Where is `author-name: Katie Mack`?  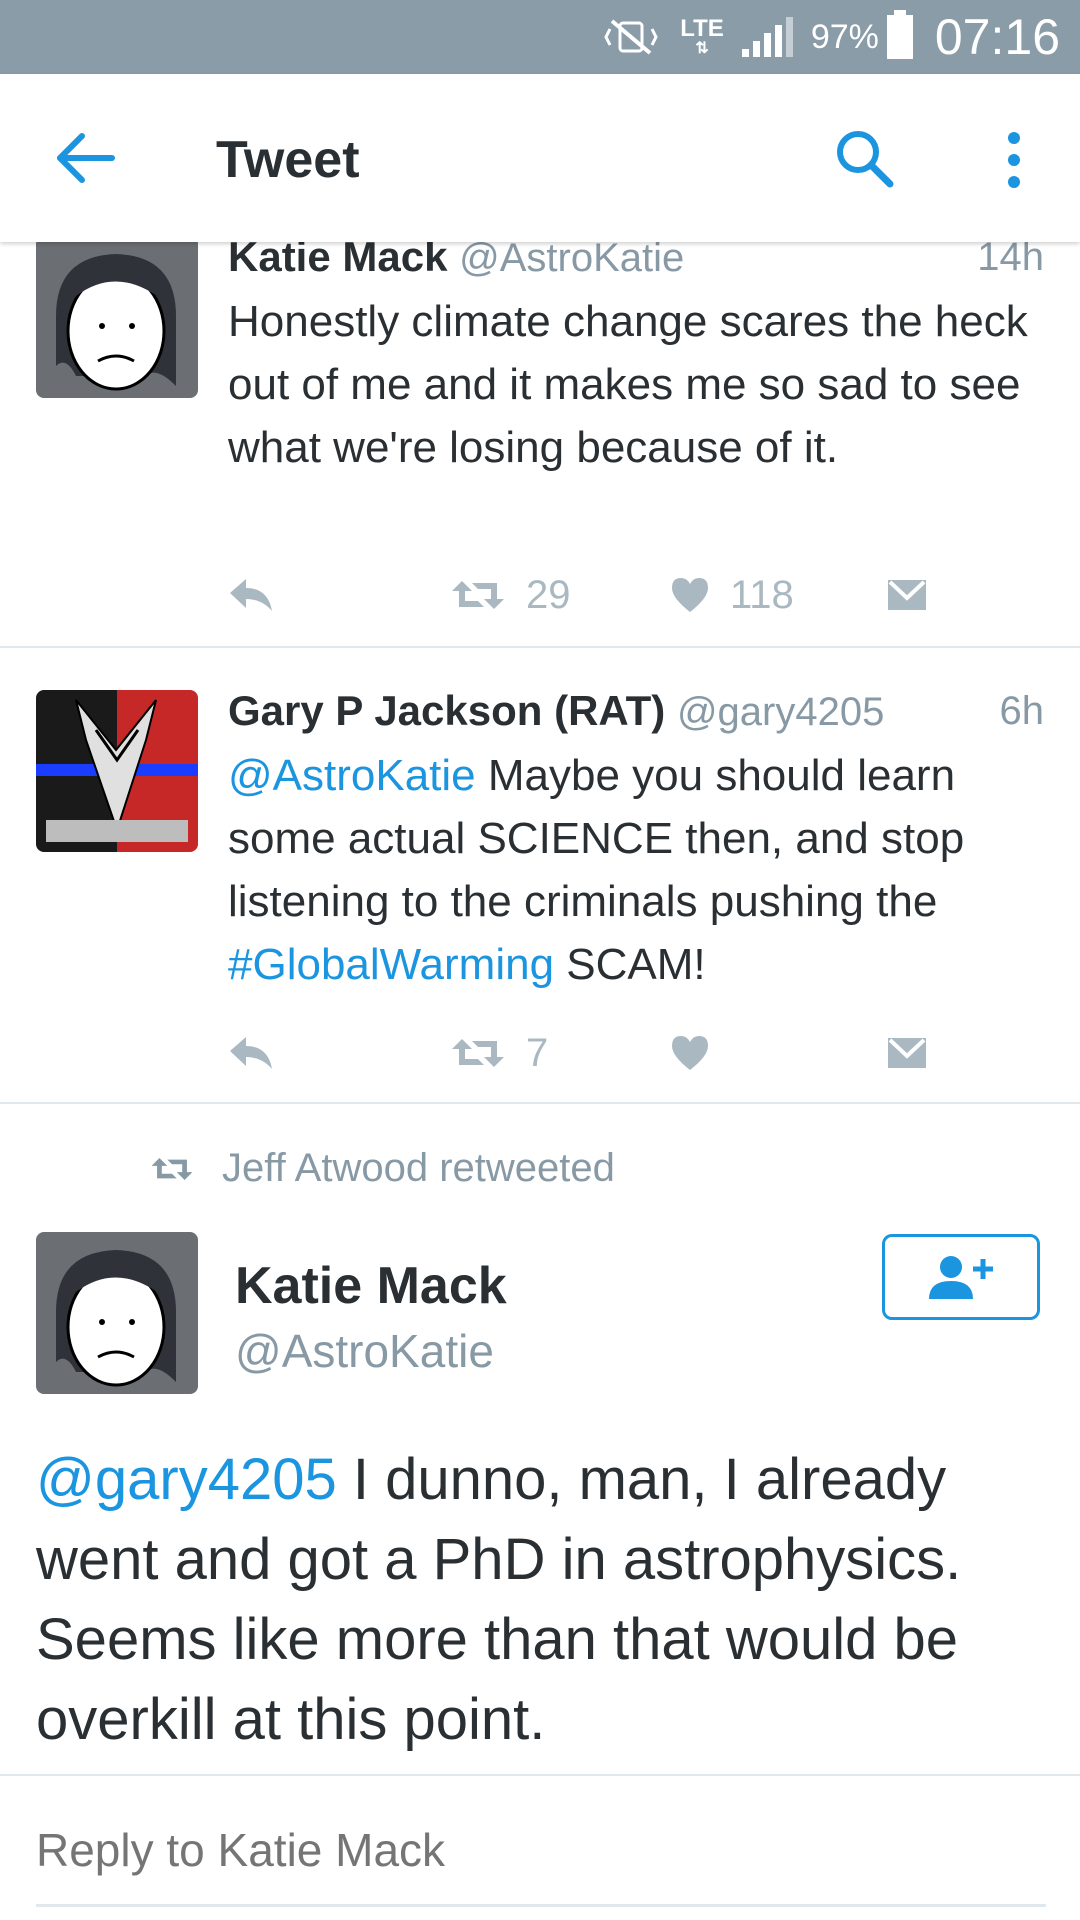
author-name: Katie Mack is located at coordinates (371, 1286).